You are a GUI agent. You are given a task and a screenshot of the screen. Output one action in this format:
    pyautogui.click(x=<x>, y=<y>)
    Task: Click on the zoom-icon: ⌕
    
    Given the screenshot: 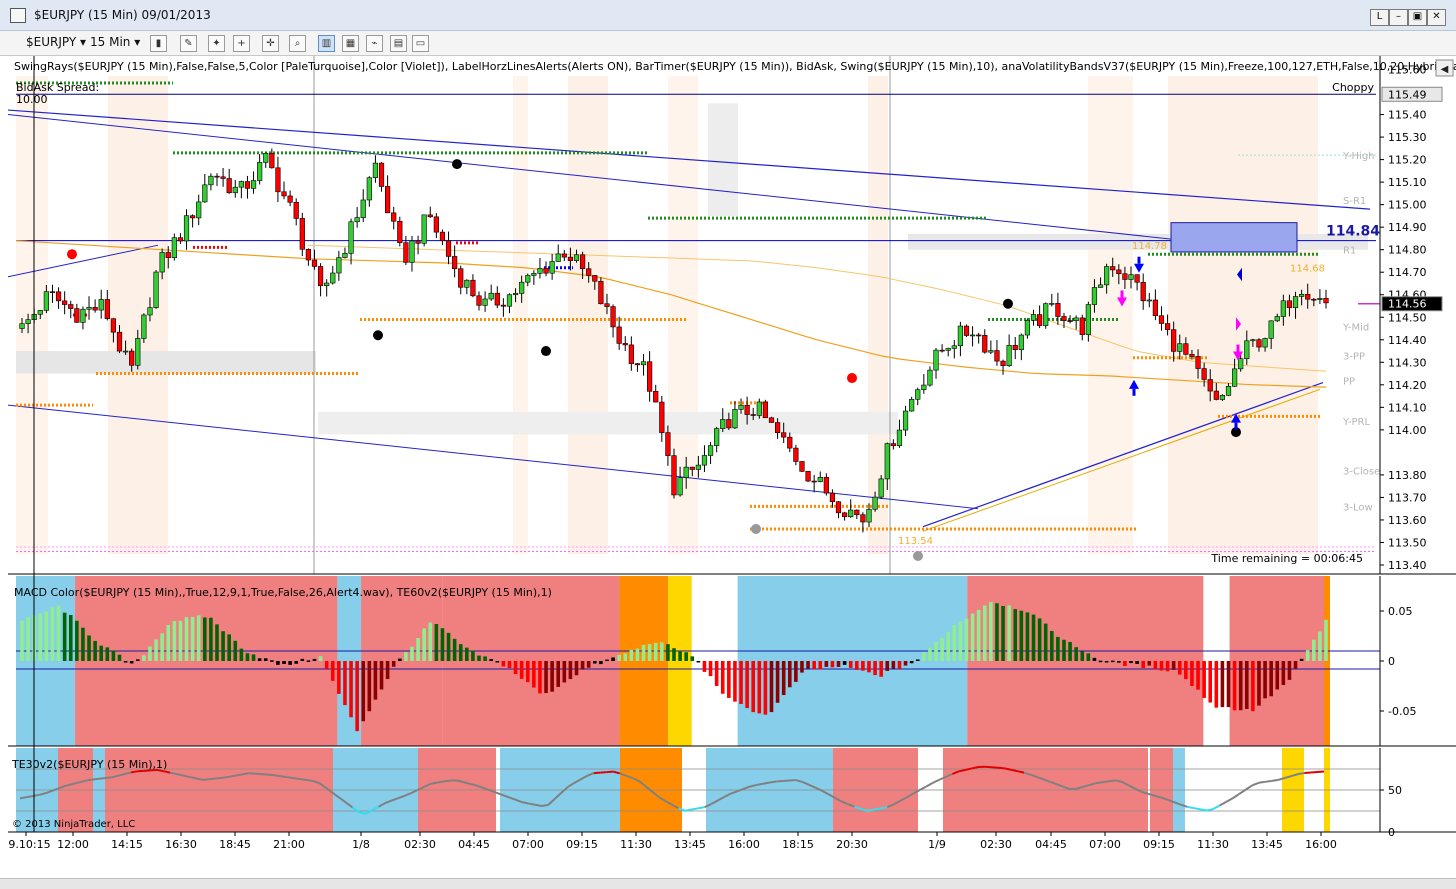 What is the action you would take?
    pyautogui.click(x=297, y=43)
    